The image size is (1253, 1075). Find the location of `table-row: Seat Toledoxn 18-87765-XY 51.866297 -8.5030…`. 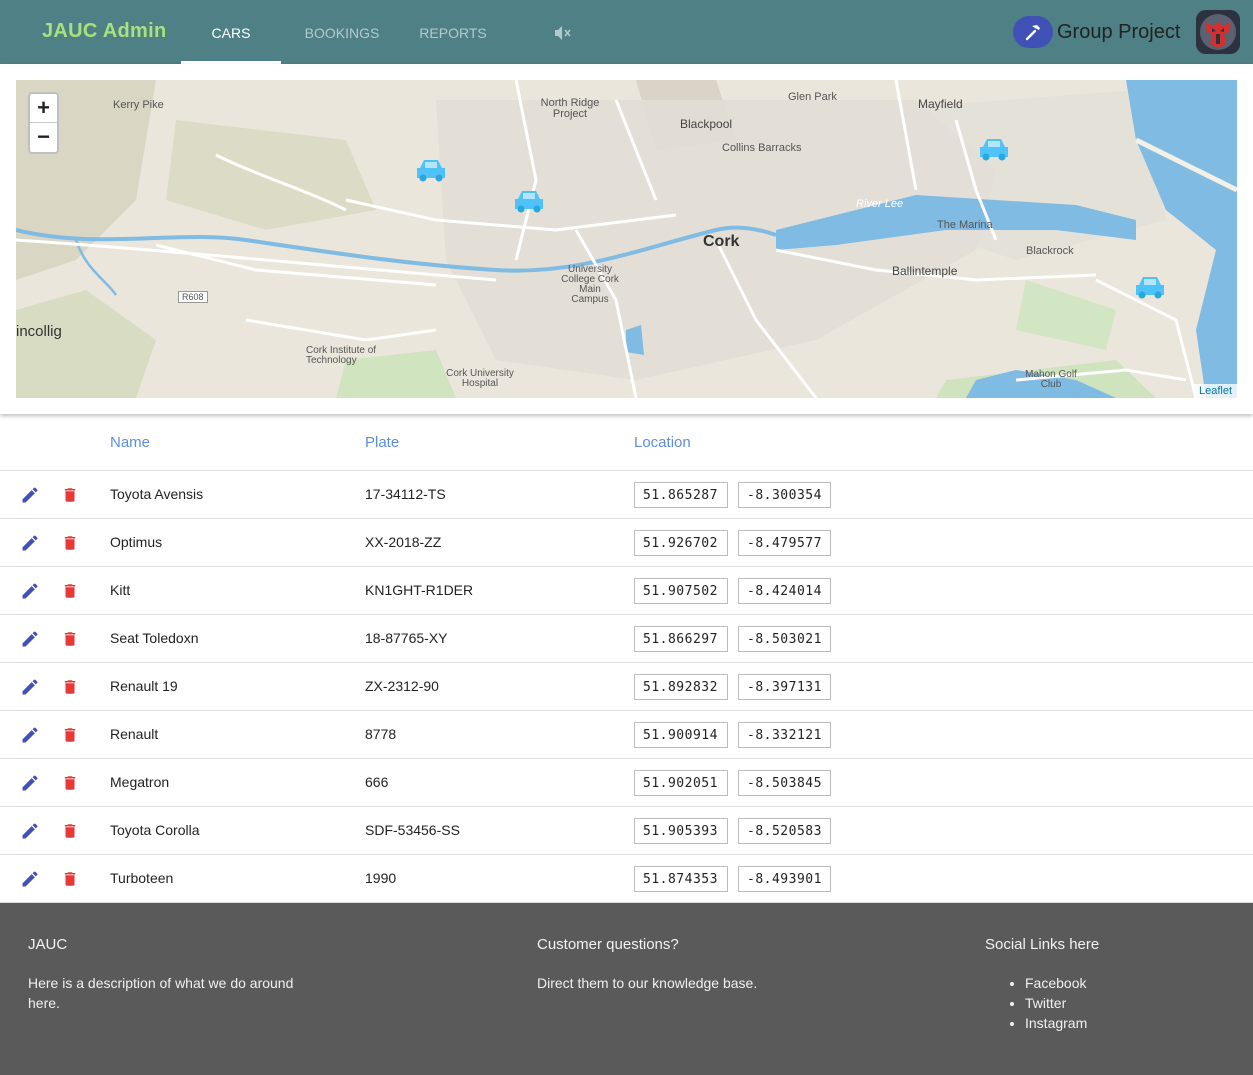

table-row: Seat Toledoxn 18-87765-XY 51.866297 -8.5030… is located at coordinates (626, 639).